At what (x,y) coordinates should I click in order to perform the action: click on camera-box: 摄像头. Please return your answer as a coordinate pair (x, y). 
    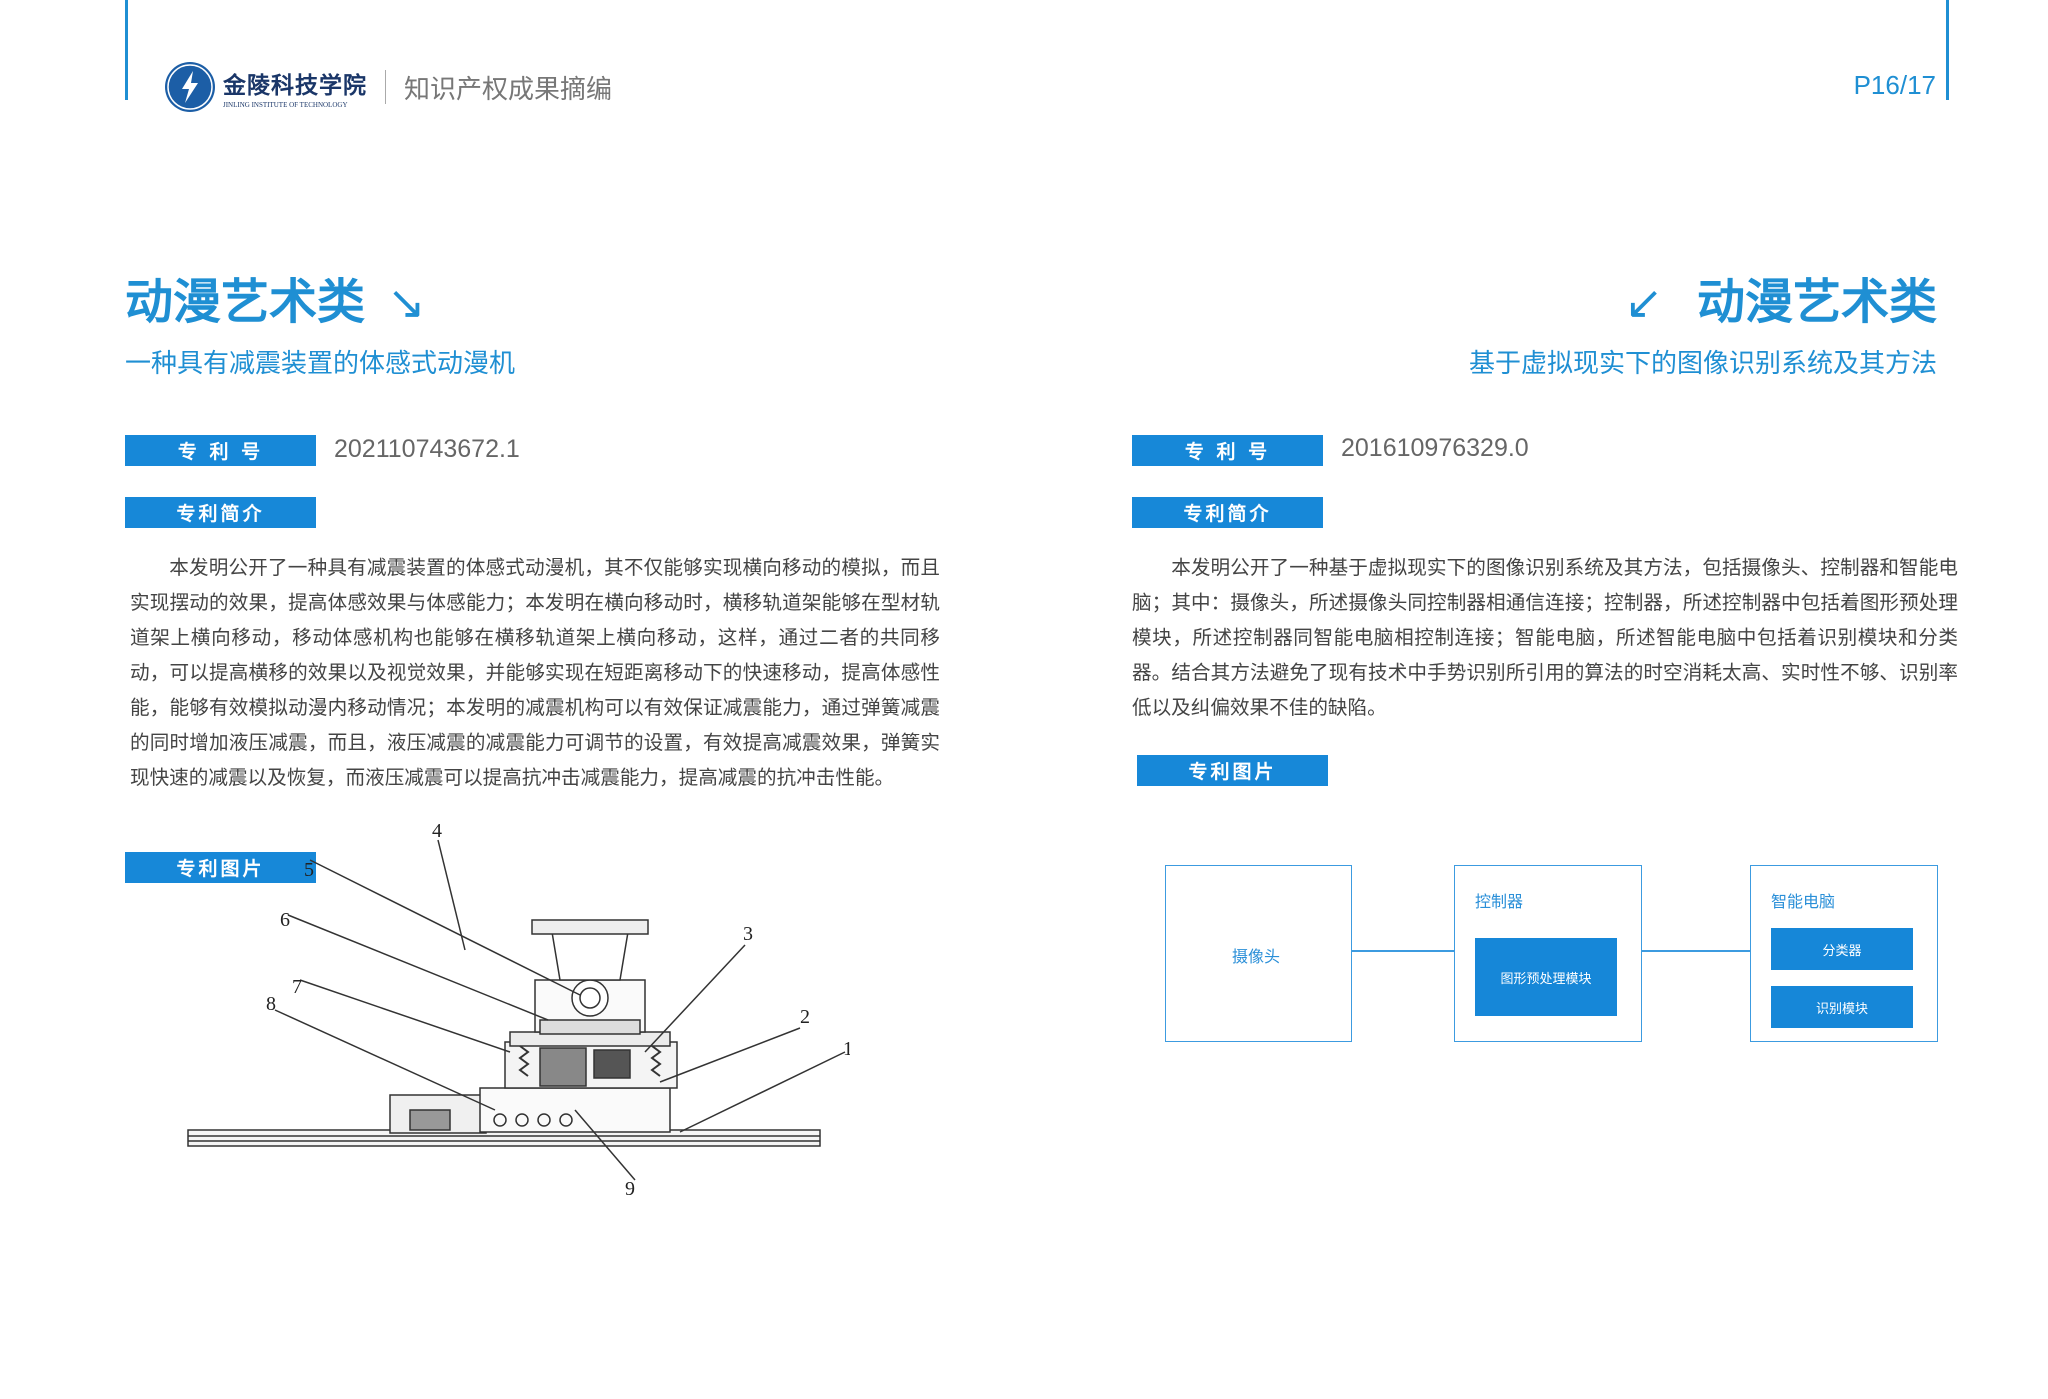
    Looking at the image, I should click on (1258, 953).